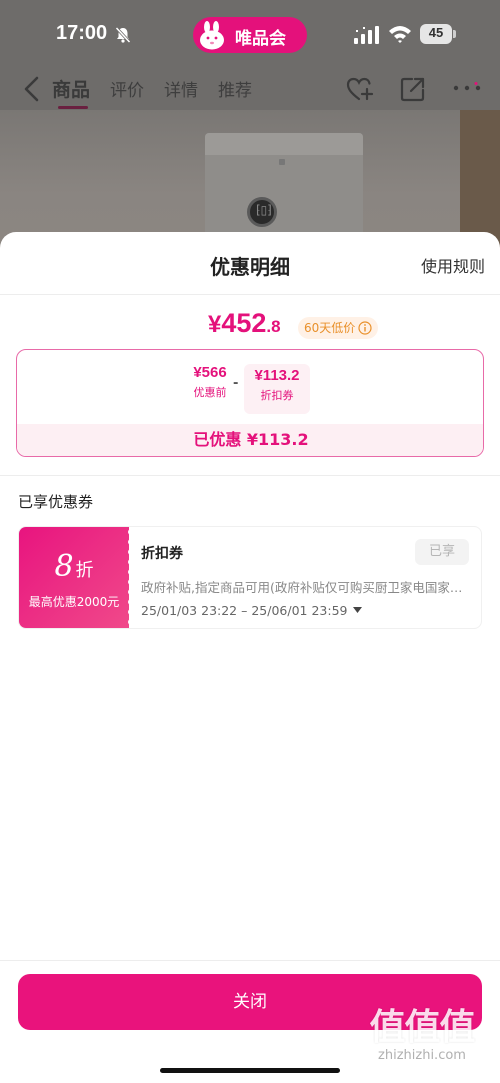  I want to click on coupon-max-discount: 最高优惠2000元, so click(74, 602).